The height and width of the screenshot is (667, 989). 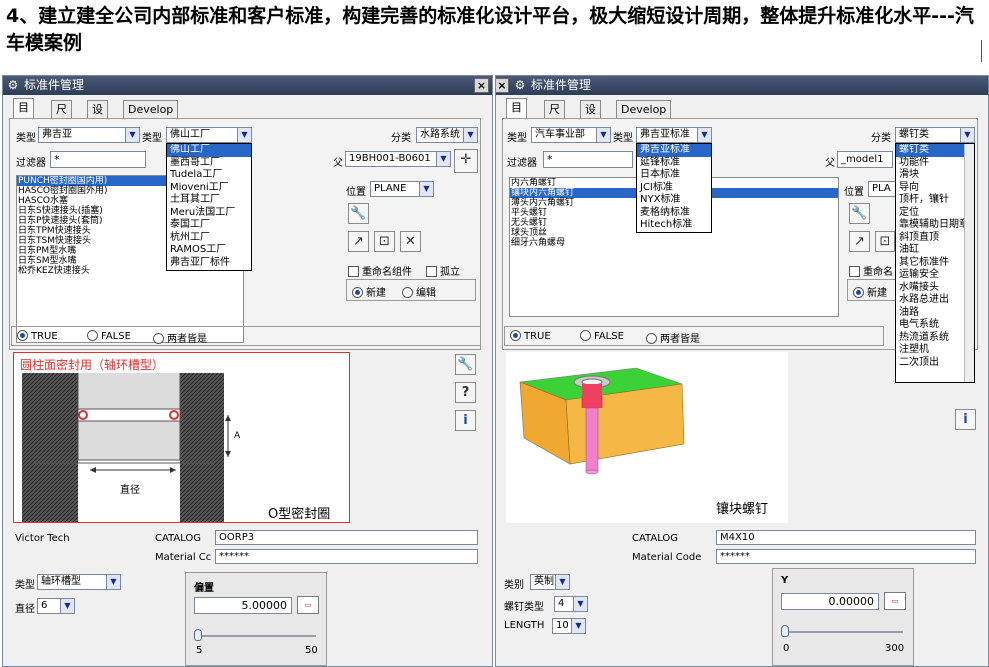 I want to click on dropdown-item: 顶杆，镶针, so click(x=935, y=200).